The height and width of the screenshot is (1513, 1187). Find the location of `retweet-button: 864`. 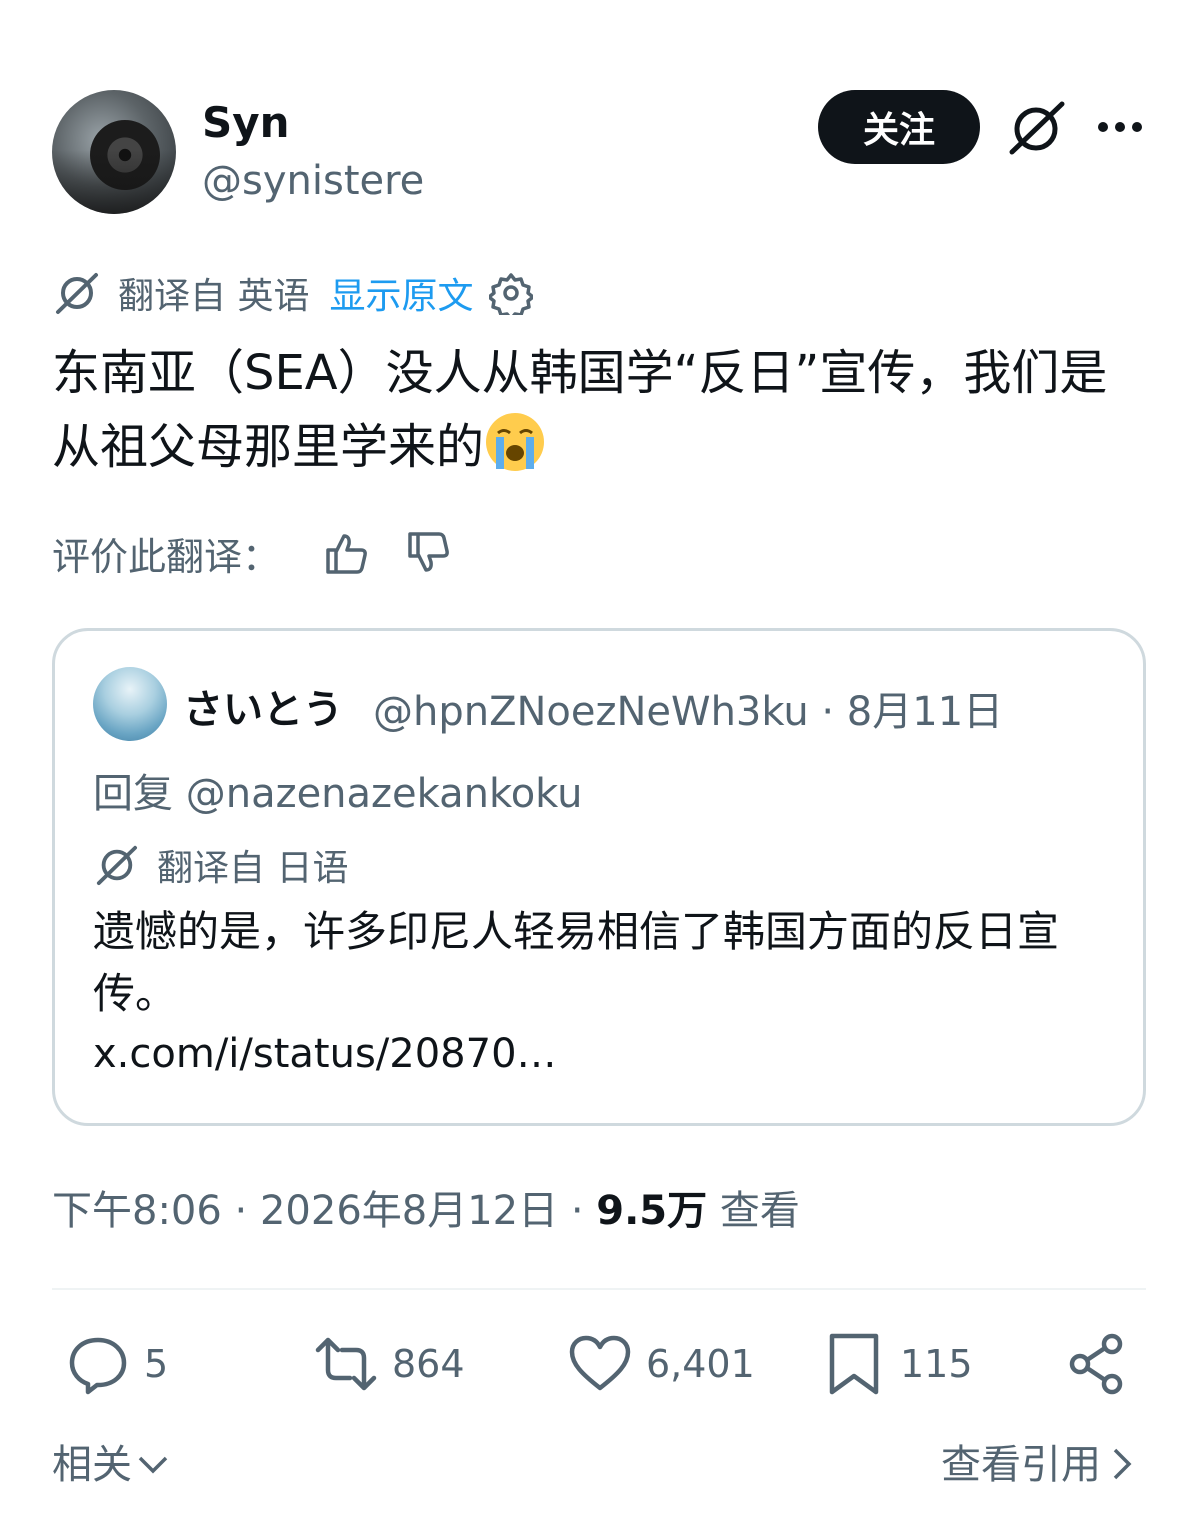

retweet-button: 864 is located at coordinates (389, 1364).